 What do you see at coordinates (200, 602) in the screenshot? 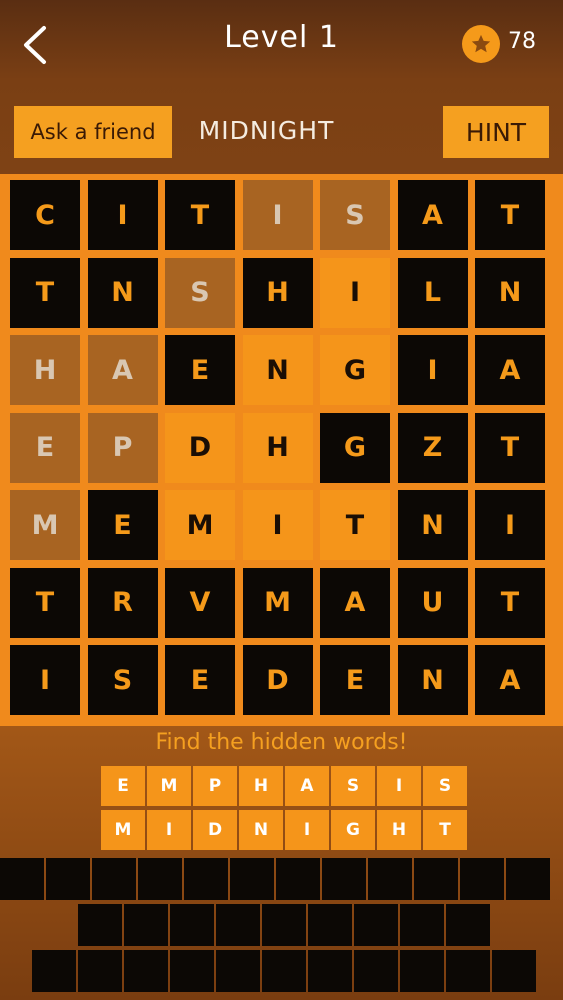
I see `grid-cell: V` at bounding box center [200, 602].